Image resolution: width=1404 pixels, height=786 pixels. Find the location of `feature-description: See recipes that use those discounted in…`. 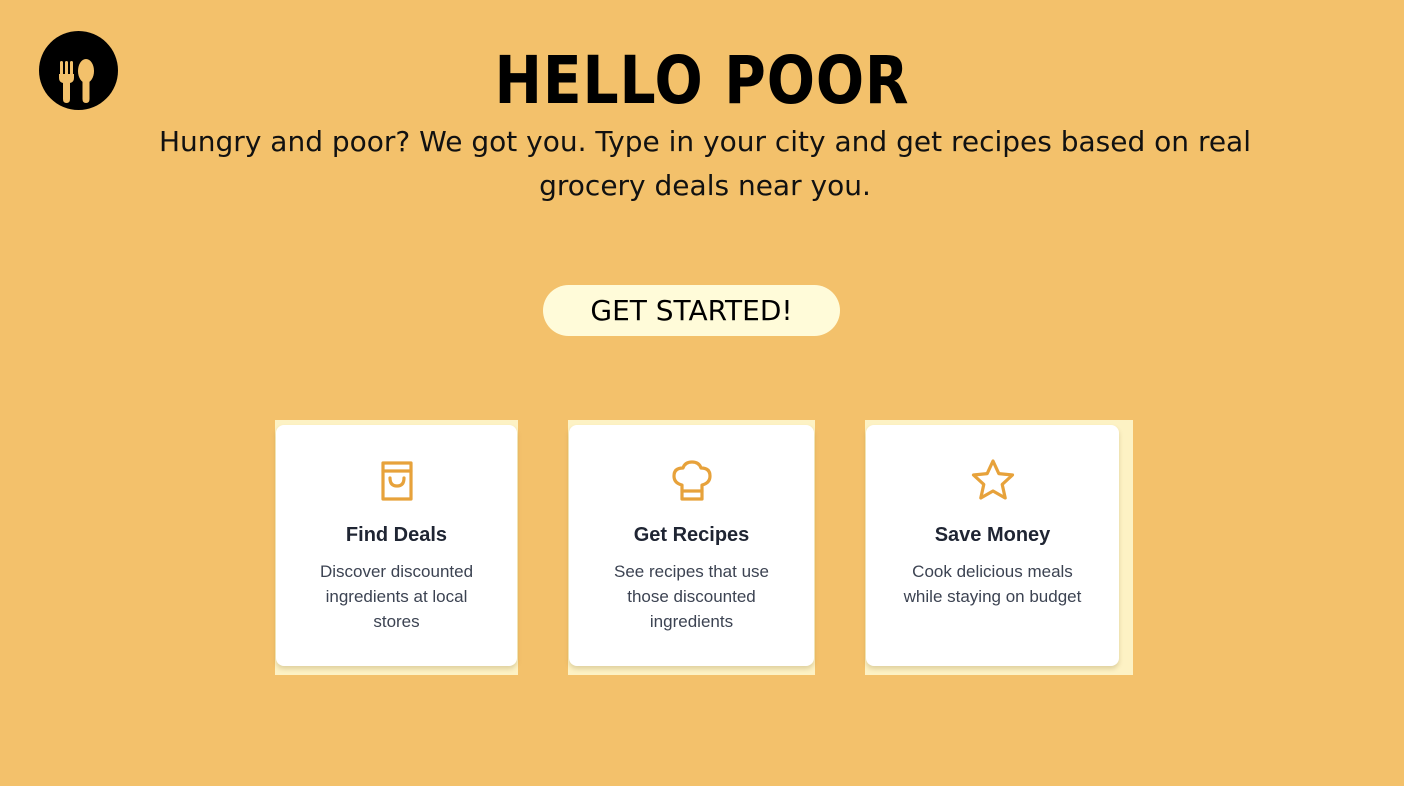

feature-description: See recipes that use those discounted in… is located at coordinates (691, 596).